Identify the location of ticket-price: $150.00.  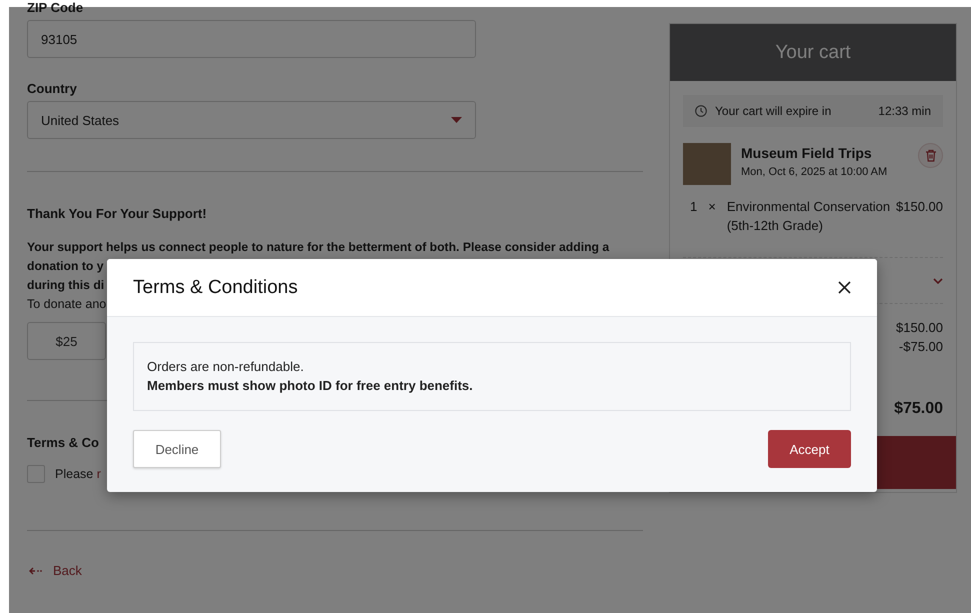
(919, 207).